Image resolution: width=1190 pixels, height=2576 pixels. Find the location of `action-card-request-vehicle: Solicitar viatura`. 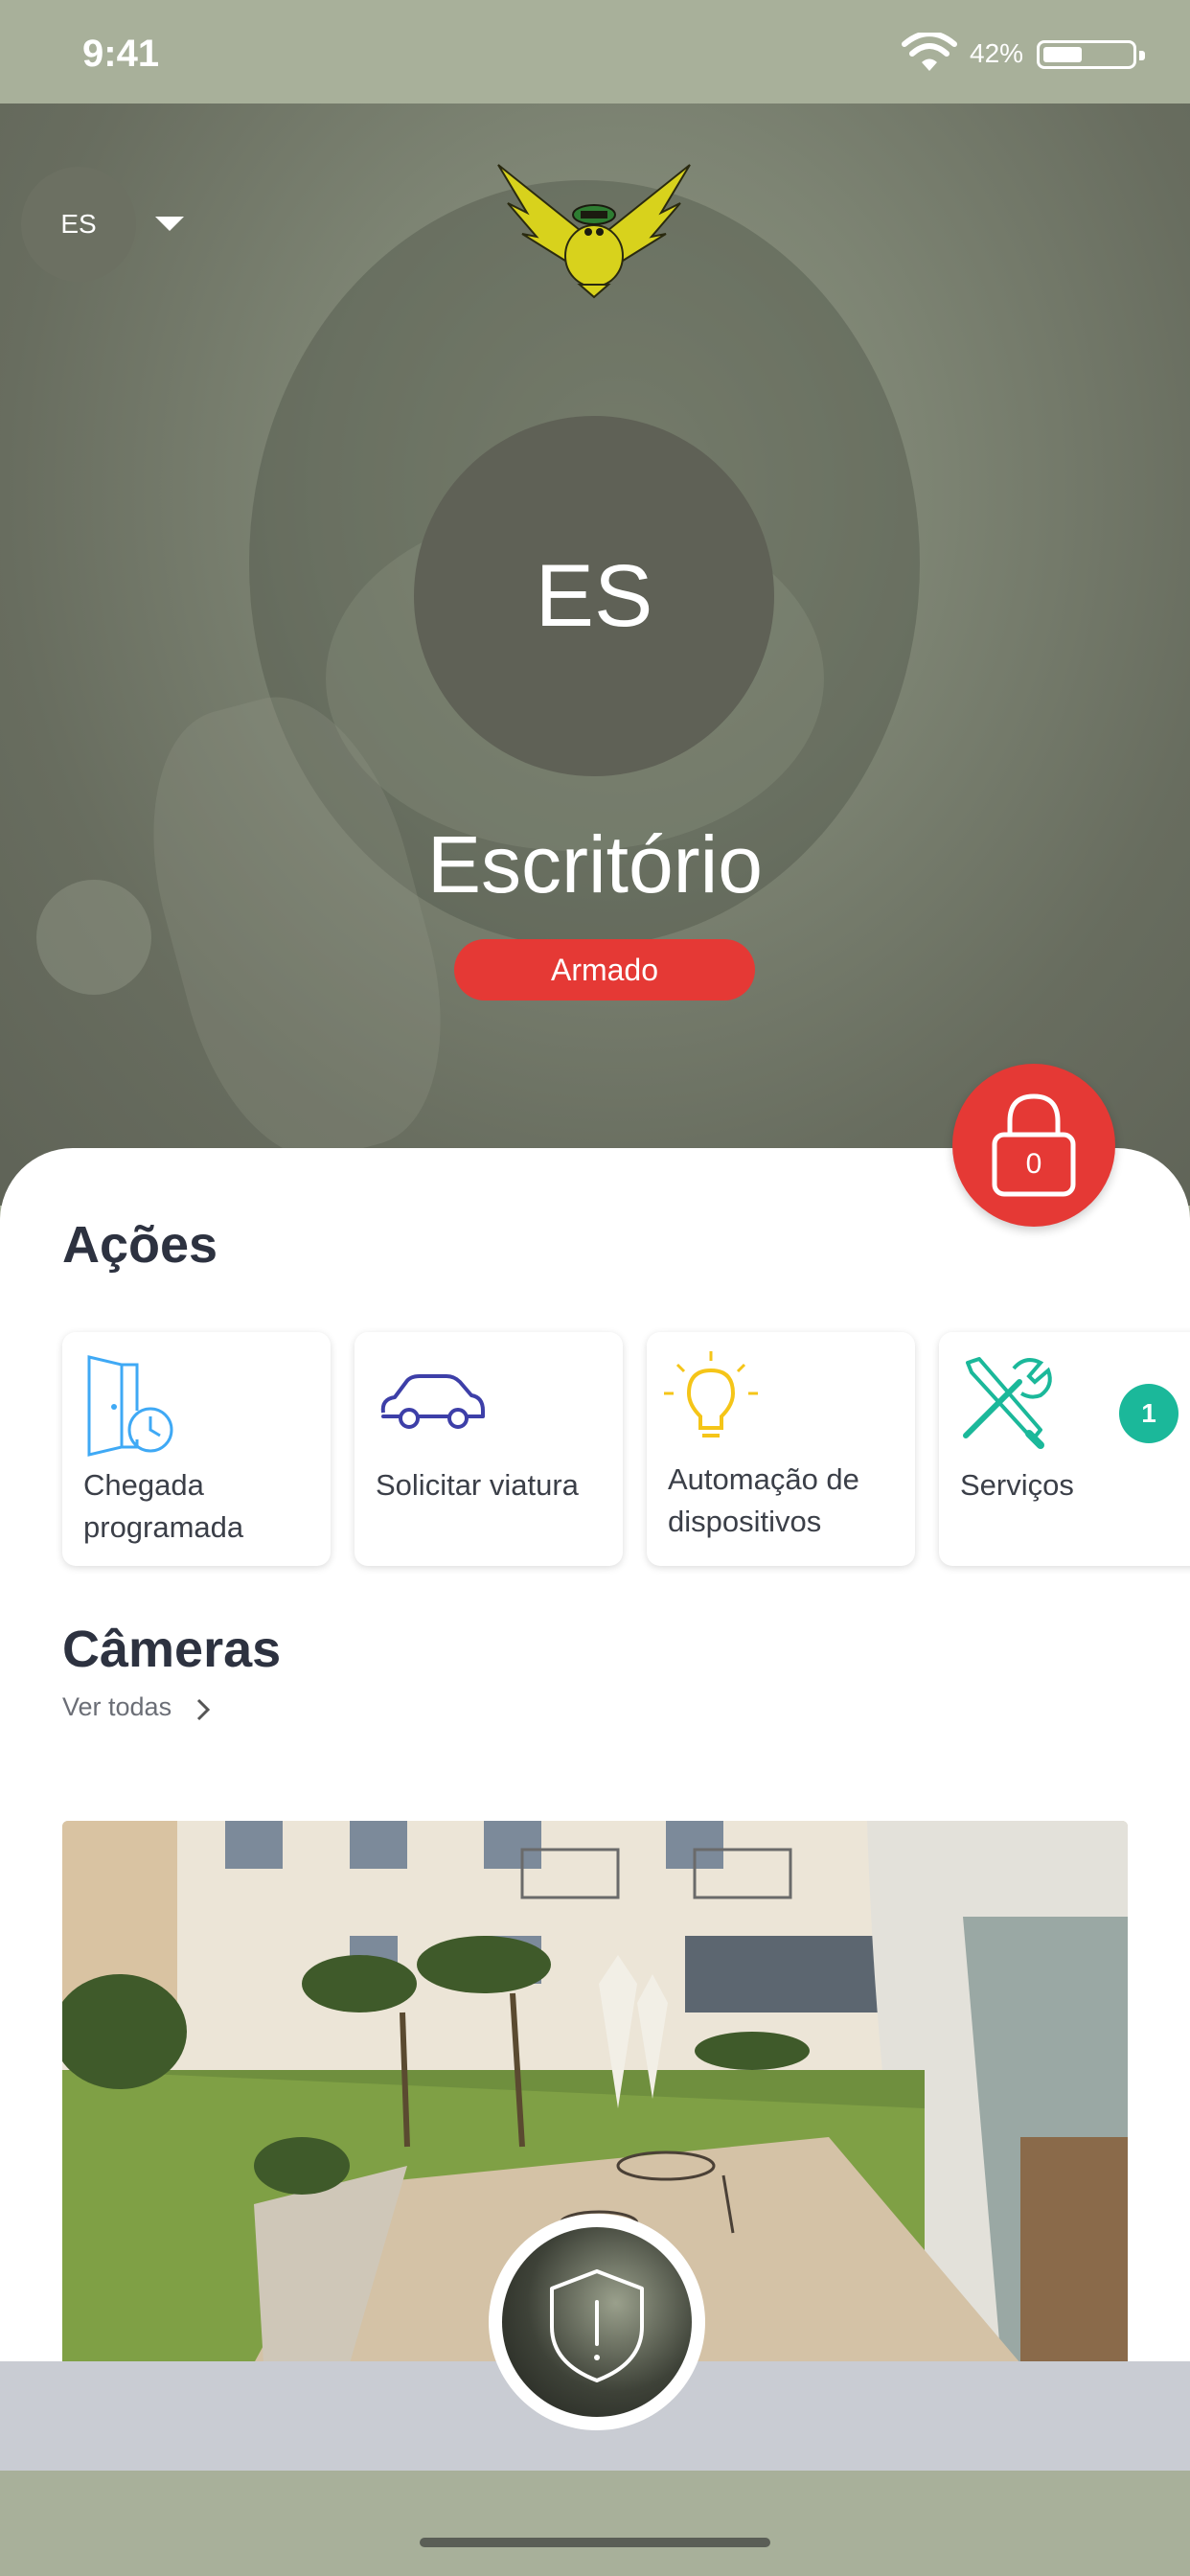

action-card-request-vehicle: Solicitar viatura is located at coordinates (489, 1449).